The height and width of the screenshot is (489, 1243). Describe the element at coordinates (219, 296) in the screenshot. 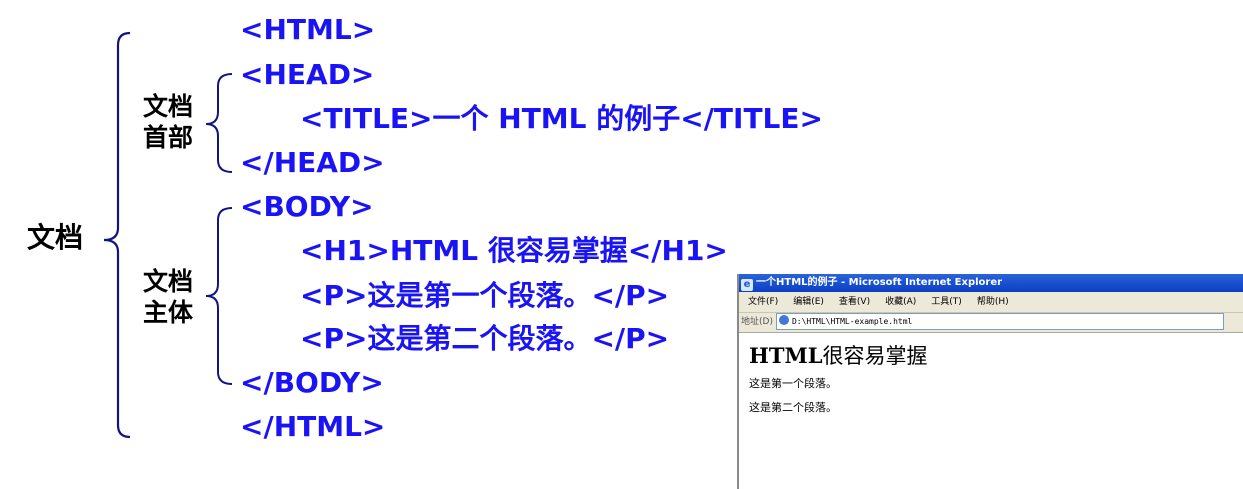

I see `body-brace` at that location.